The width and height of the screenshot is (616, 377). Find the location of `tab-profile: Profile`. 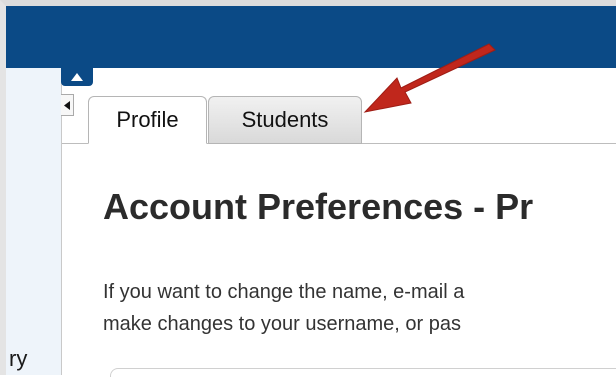

tab-profile: Profile is located at coordinates (147, 120).